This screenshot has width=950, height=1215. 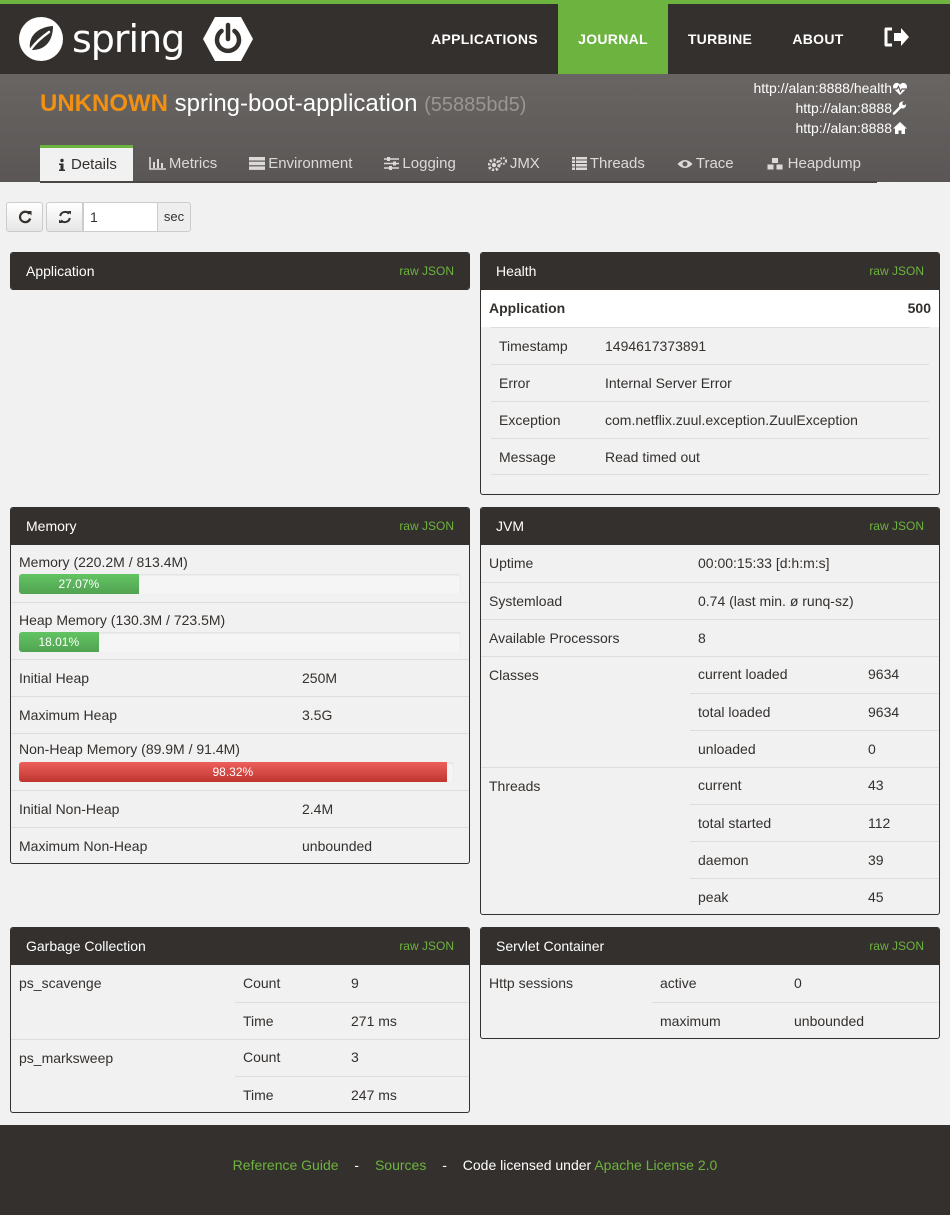 What do you see at coordinates (702, 638) in the screenshot?
I see `jvm-value: 8` at bounding box center [702, 638].